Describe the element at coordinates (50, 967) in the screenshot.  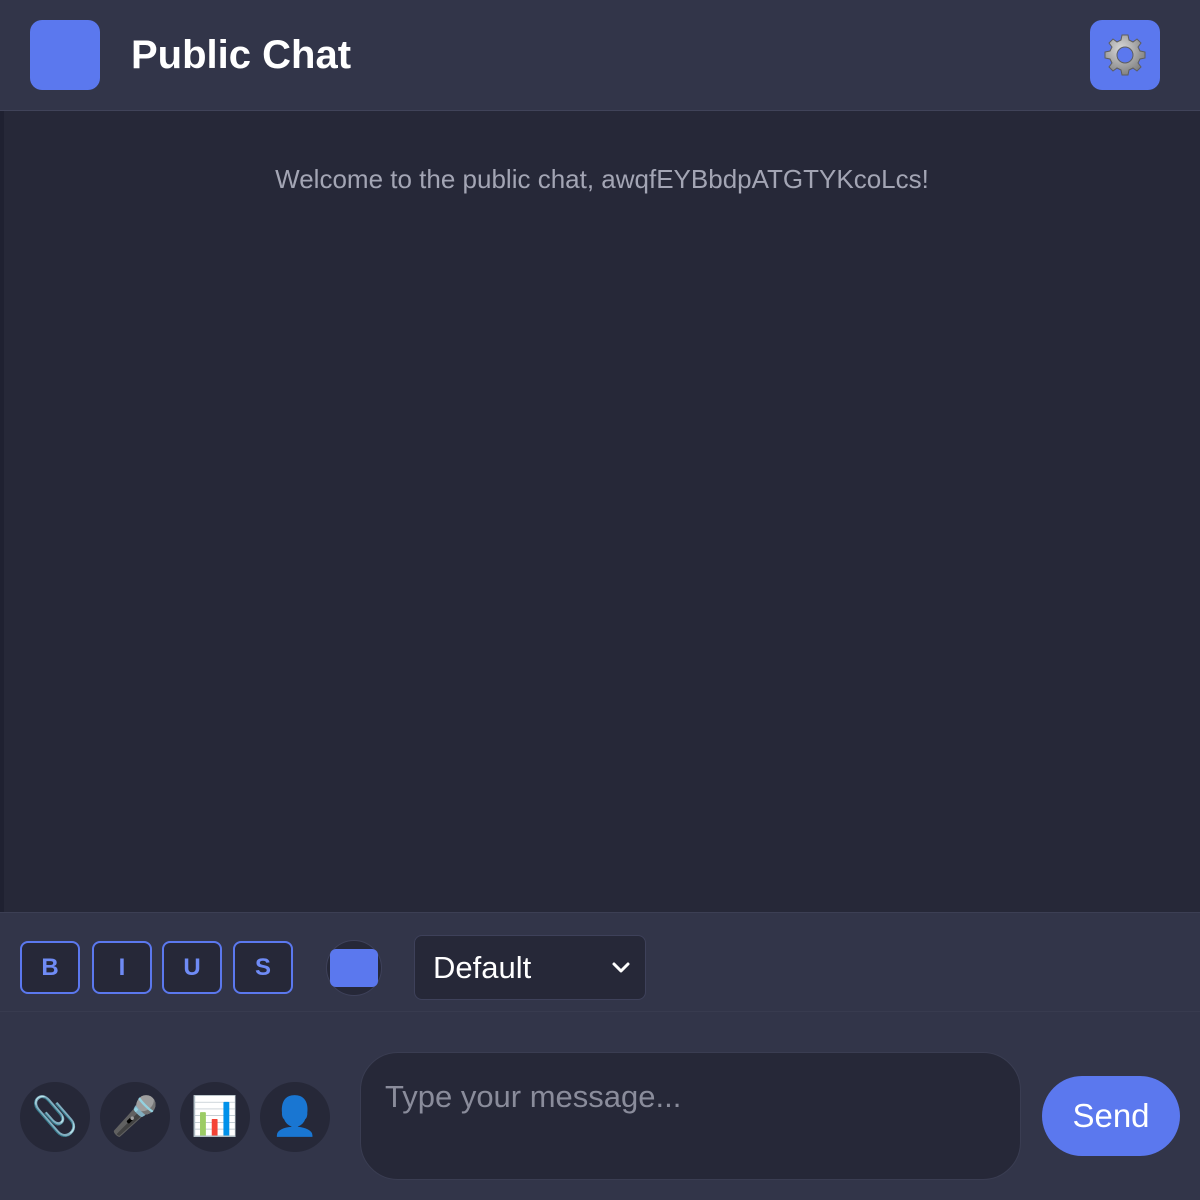
I see `bold-button: B` at that location.